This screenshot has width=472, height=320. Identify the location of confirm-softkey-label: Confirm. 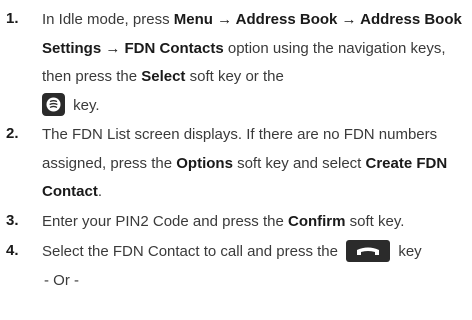
(316, 221).